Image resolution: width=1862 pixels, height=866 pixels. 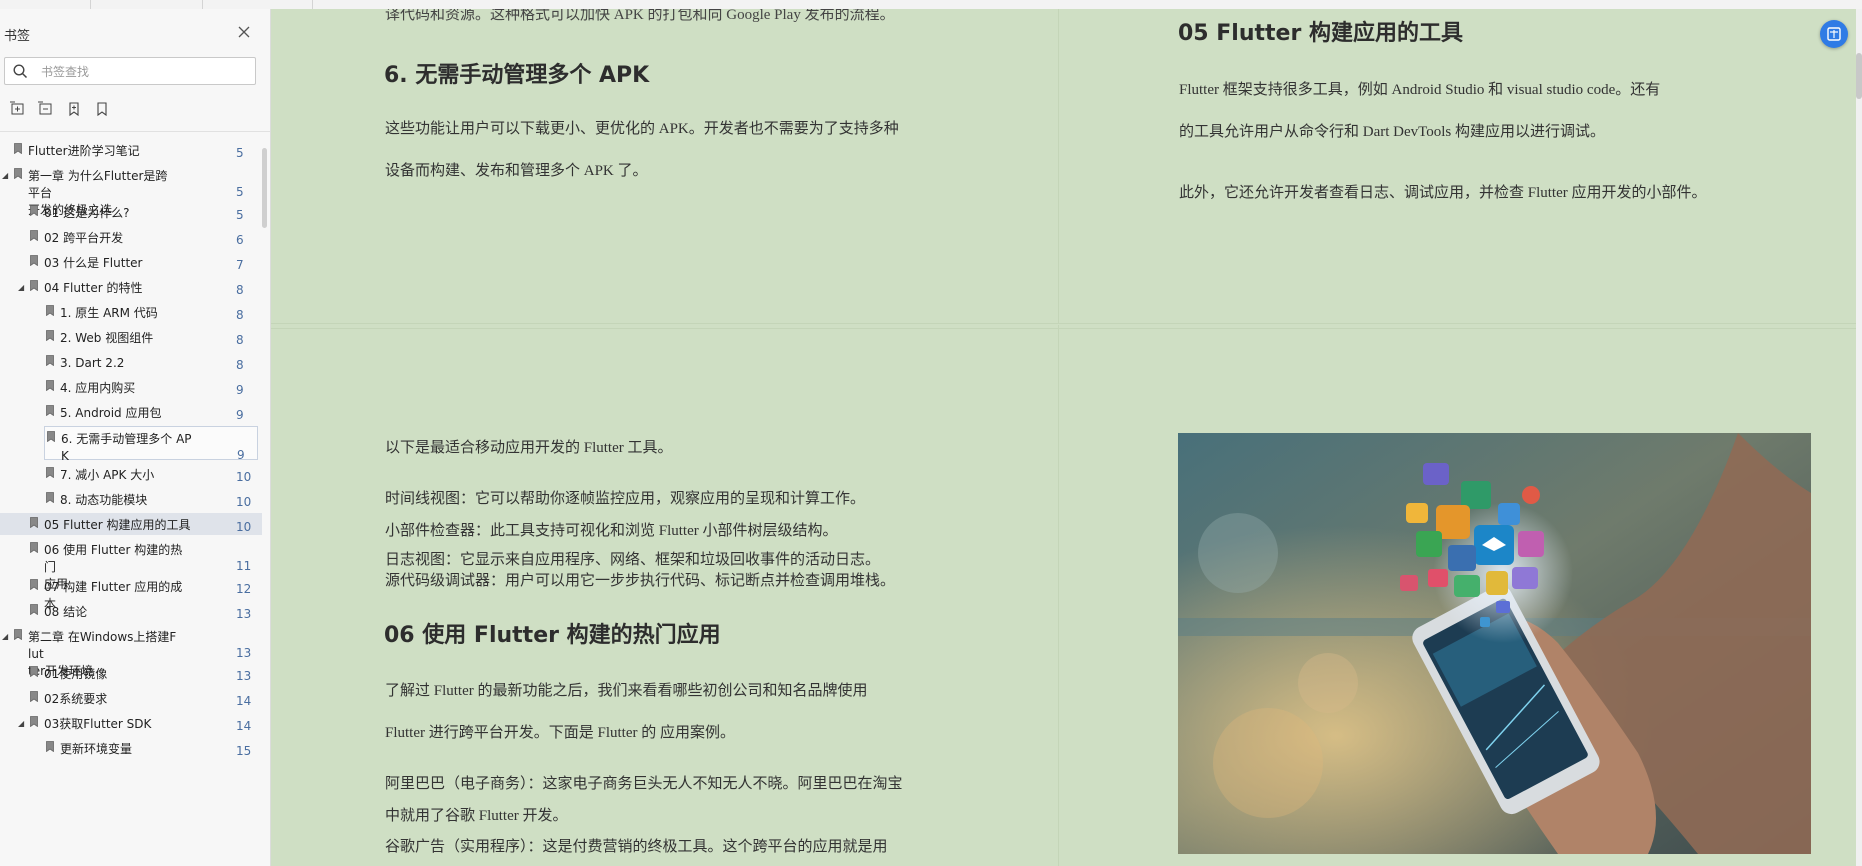 What do you see at coordinates (96, 749) in the screenshot?
I see `bookmark-label: 更新环境变量` at bounding box center [96, 749].